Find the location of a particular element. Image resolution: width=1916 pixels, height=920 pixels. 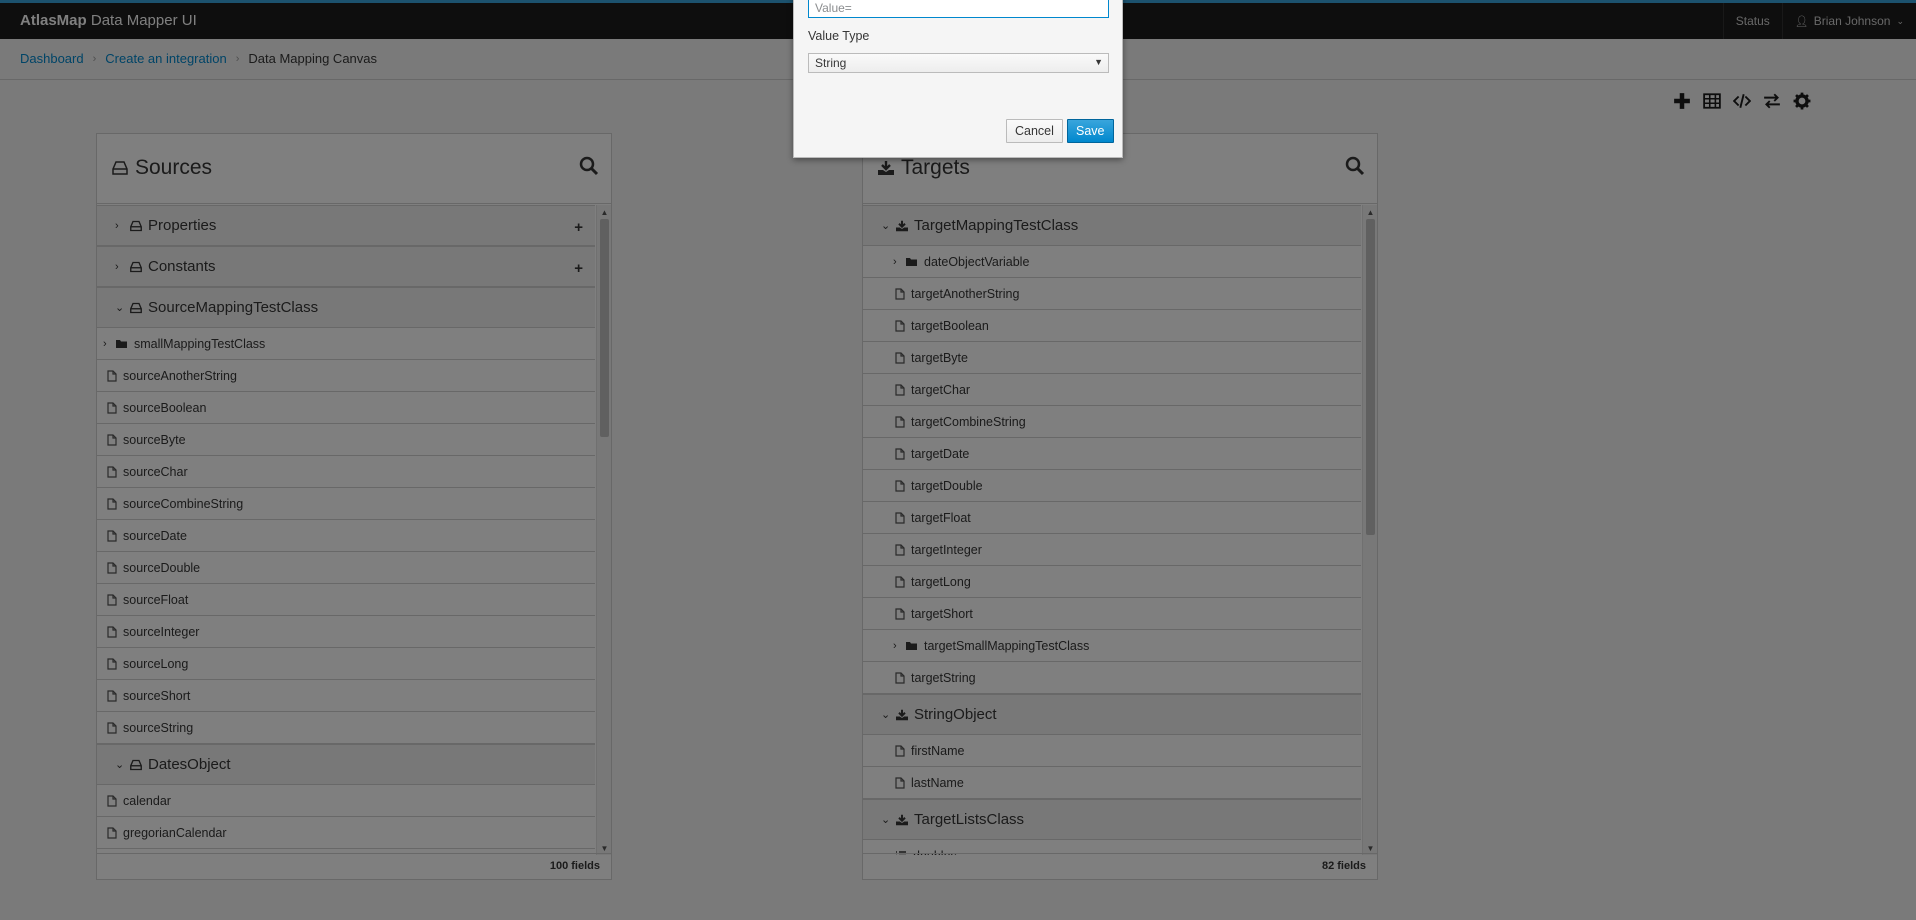

cancel-button: Cancel is located at coordinates (1034, 131).